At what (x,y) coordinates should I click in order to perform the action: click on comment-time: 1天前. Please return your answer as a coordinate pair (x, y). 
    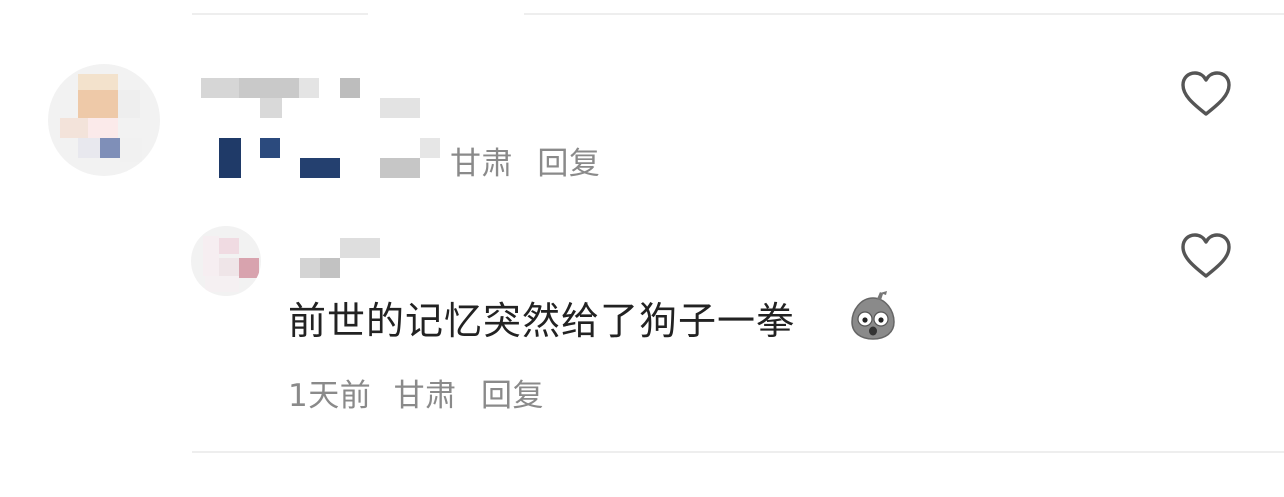
    Looking at the image, I should click on (330, 396).